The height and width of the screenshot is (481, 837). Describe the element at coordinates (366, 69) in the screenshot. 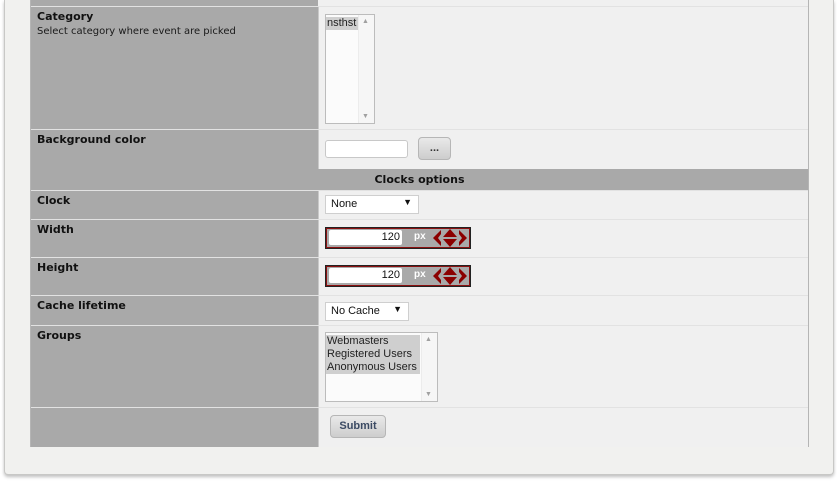

I see `category-scrollbar: ▲ ▼` at that location.